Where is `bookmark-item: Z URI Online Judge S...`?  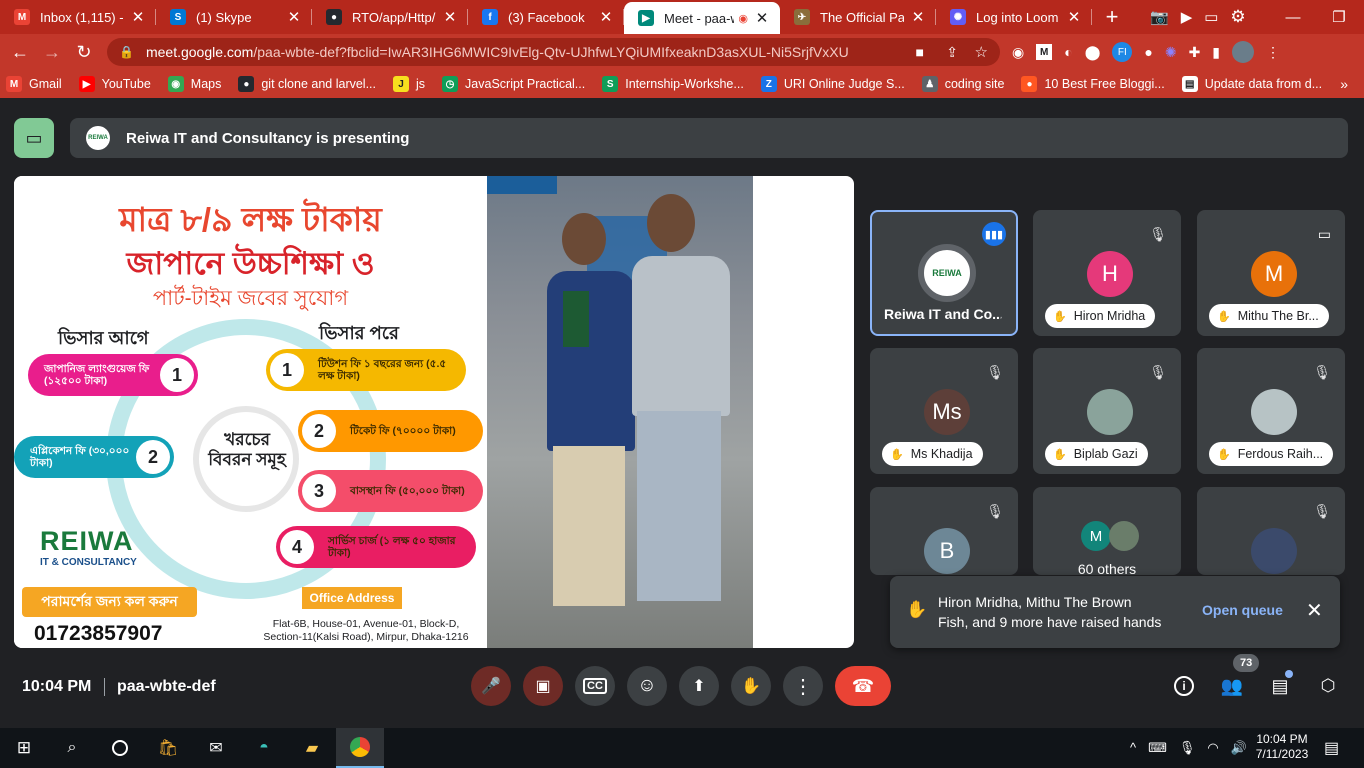
bookmark-item: Z URI Online Judge S... is located at coordinates (832, 84).